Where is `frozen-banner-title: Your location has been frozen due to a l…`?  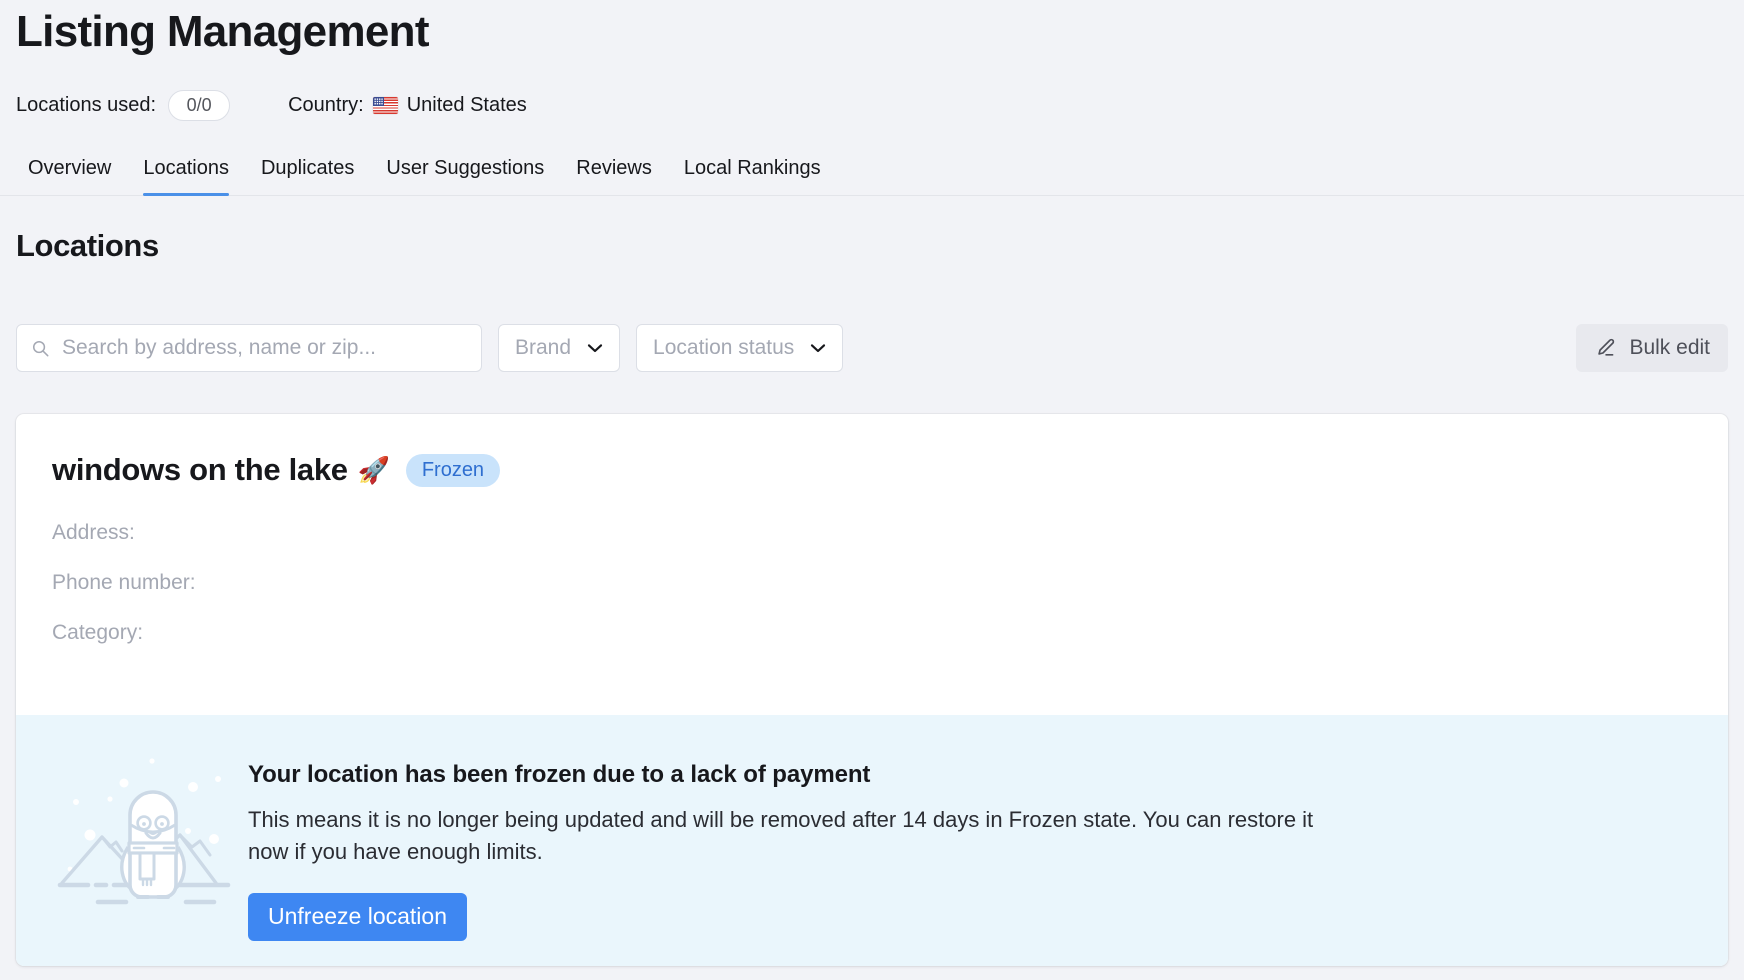
frozen-banner-title: Your location has been frozen due to a l… is located at coordinates (559, 774).